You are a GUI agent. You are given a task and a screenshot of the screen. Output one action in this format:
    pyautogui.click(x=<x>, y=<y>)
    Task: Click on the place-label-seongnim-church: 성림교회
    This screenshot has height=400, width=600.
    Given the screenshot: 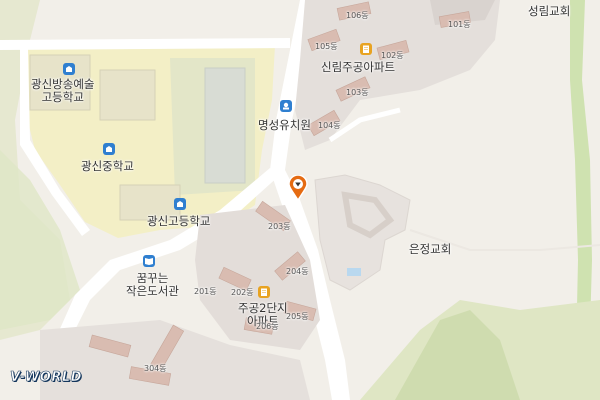 What is the action you would take?
    pyautogui.click(x=549, y=11)
    